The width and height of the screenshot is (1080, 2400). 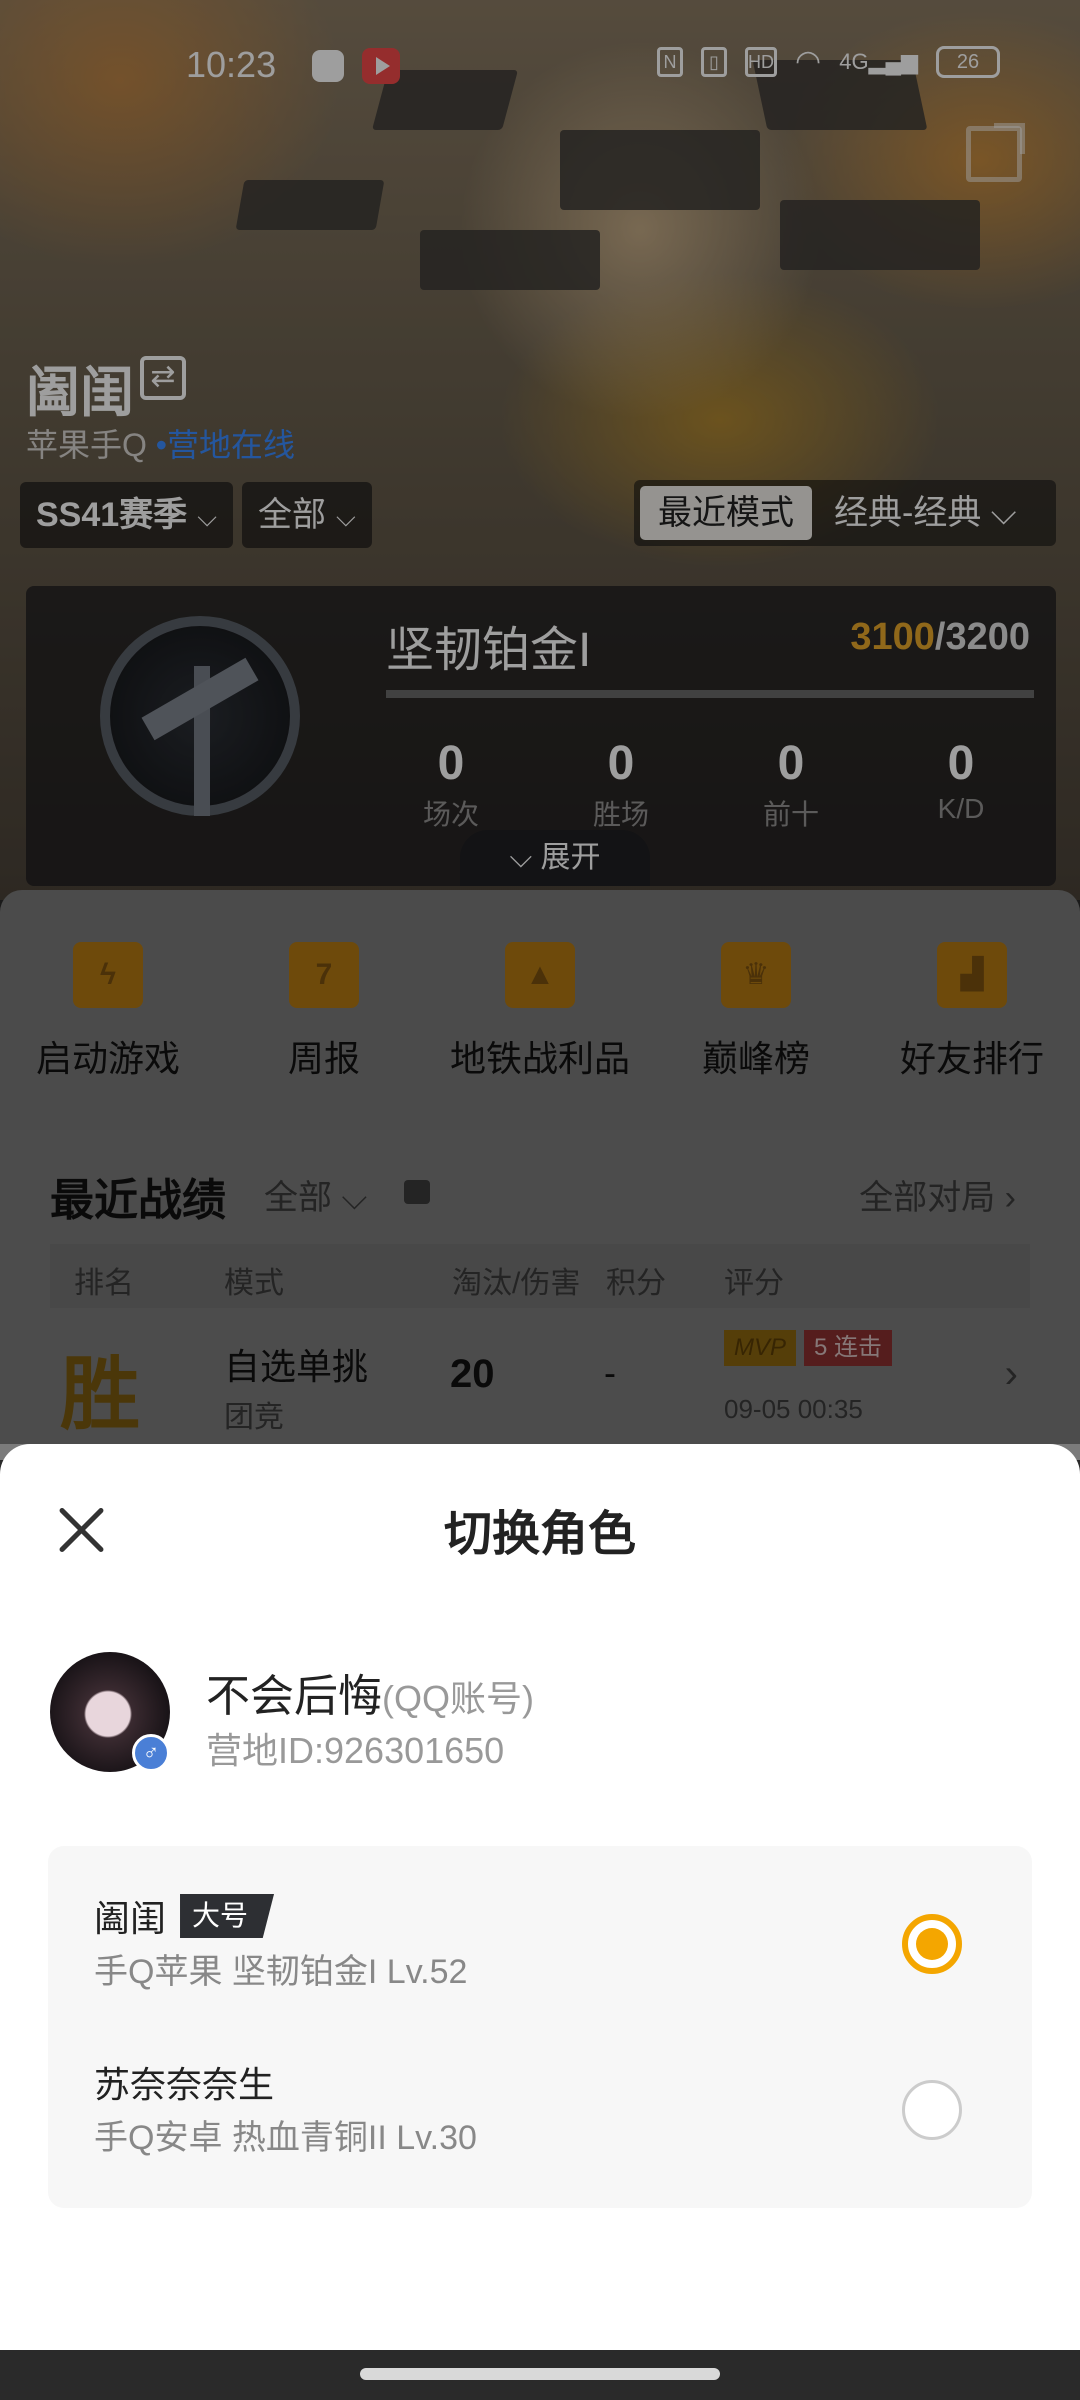 I want to click on role-item: 阖闺 大号 手Q苹果 坚韧铂金I Lv.52, so click(x=540, y=1932).